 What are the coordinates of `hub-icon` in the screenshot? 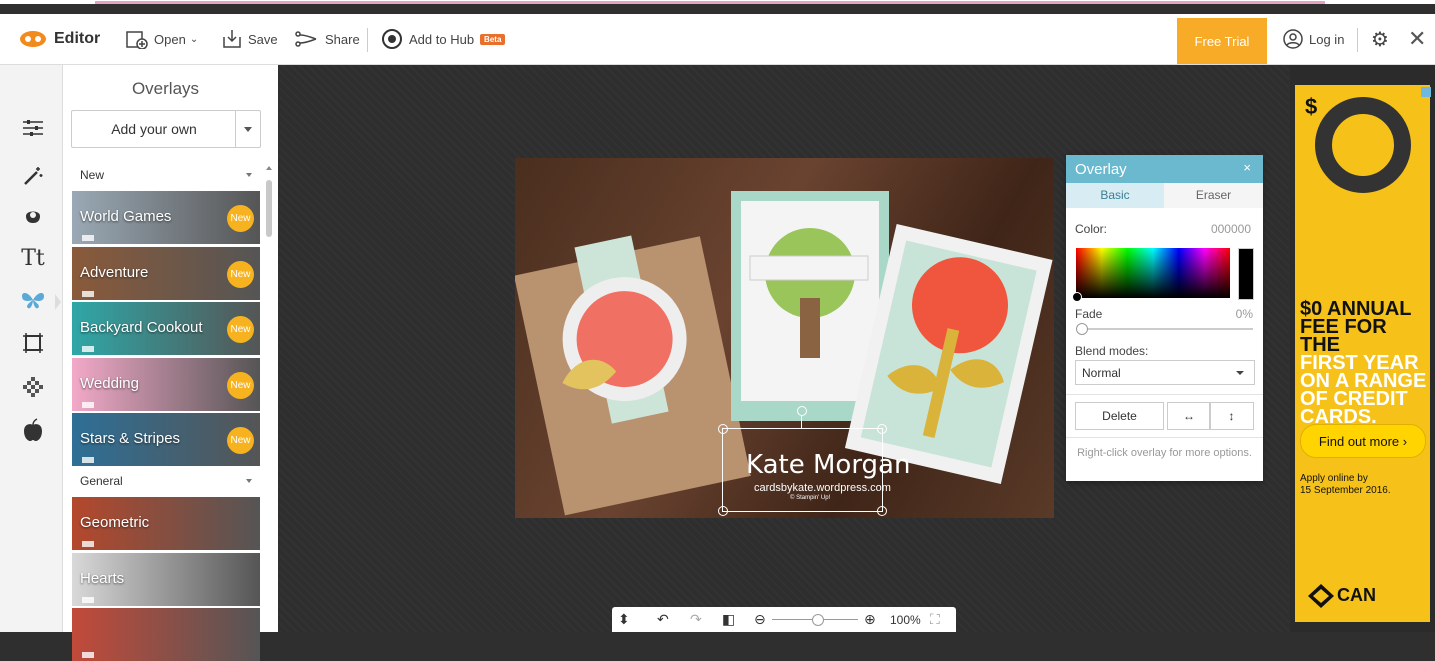 It's located at (392, 39).